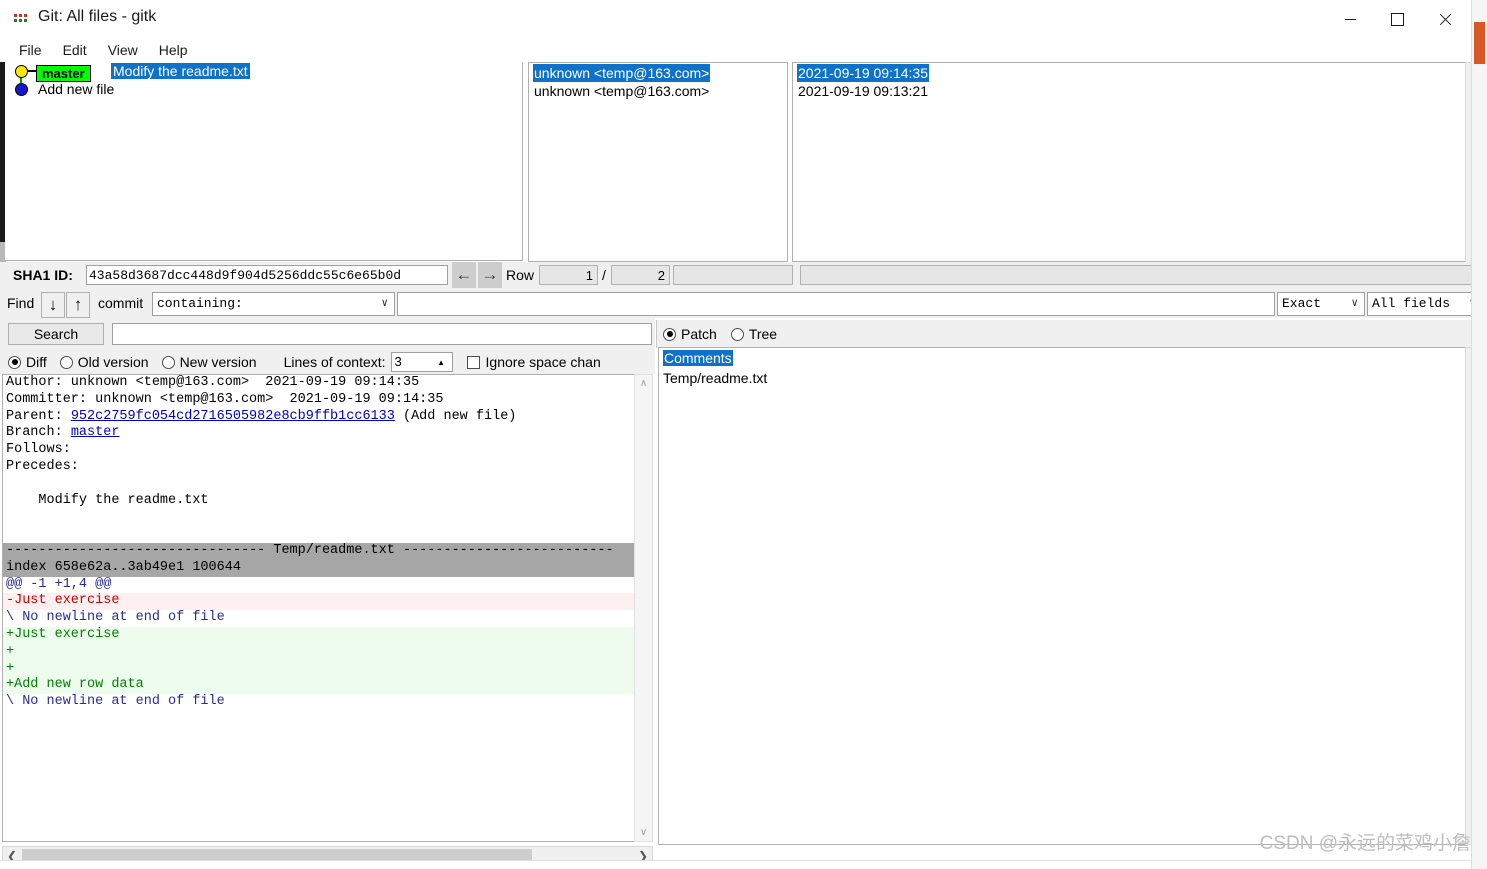 This screenshot has width=1487, height=869. I want to click on diff-line-3: Branch: master, so click(321, 433).